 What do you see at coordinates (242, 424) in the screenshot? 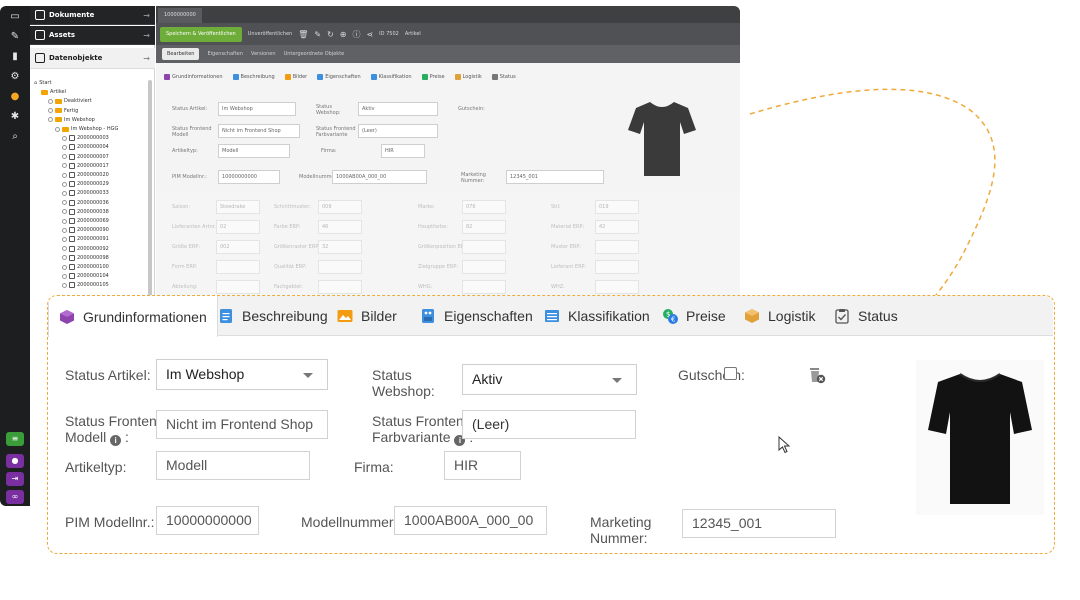
I see `frontend-modell-field: Nicht im Frontend Shop` at bounding box center [242, 424].